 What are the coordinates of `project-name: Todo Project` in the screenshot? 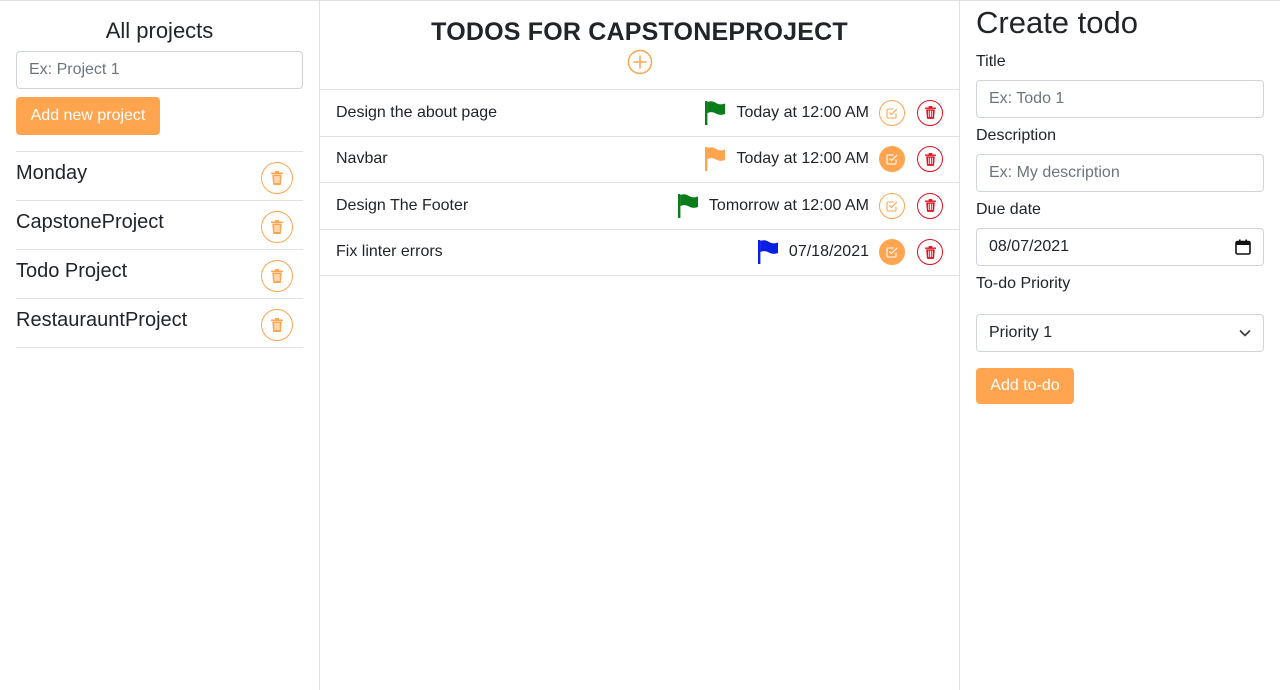 It's located at (71, 274).